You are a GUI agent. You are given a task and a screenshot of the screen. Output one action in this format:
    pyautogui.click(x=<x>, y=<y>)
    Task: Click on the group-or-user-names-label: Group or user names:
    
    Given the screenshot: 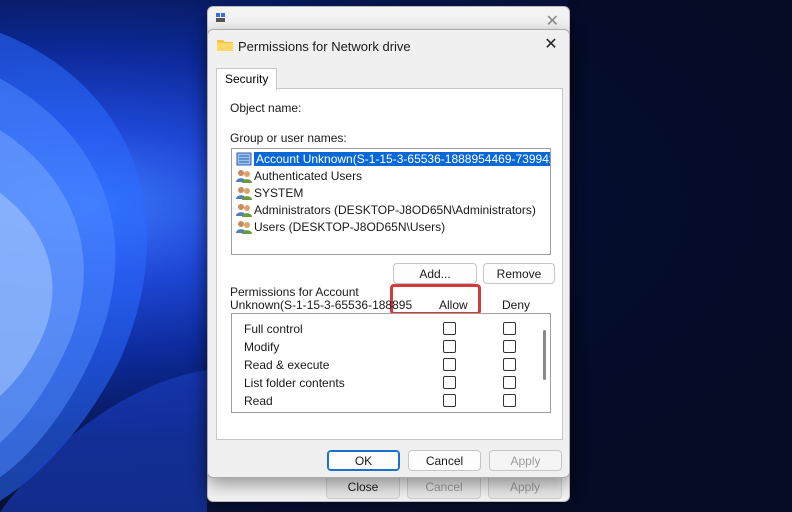 What is the action you would take?
    pyautogui.click(x=288, y=138)
    